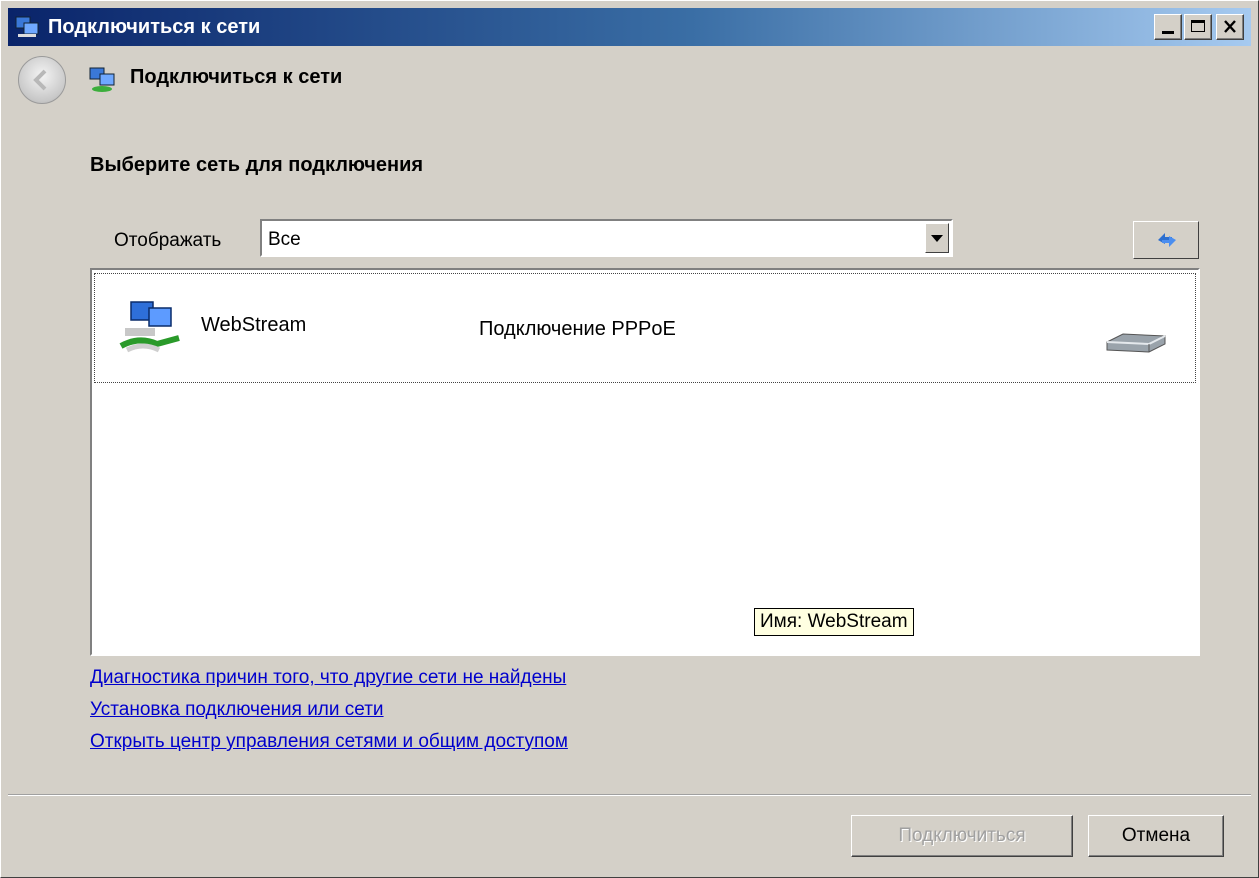 Image resolution: width=1259 pixels, height=878 pixels. I want to click on page-title: Подключиться к сети, so click(236, 77).